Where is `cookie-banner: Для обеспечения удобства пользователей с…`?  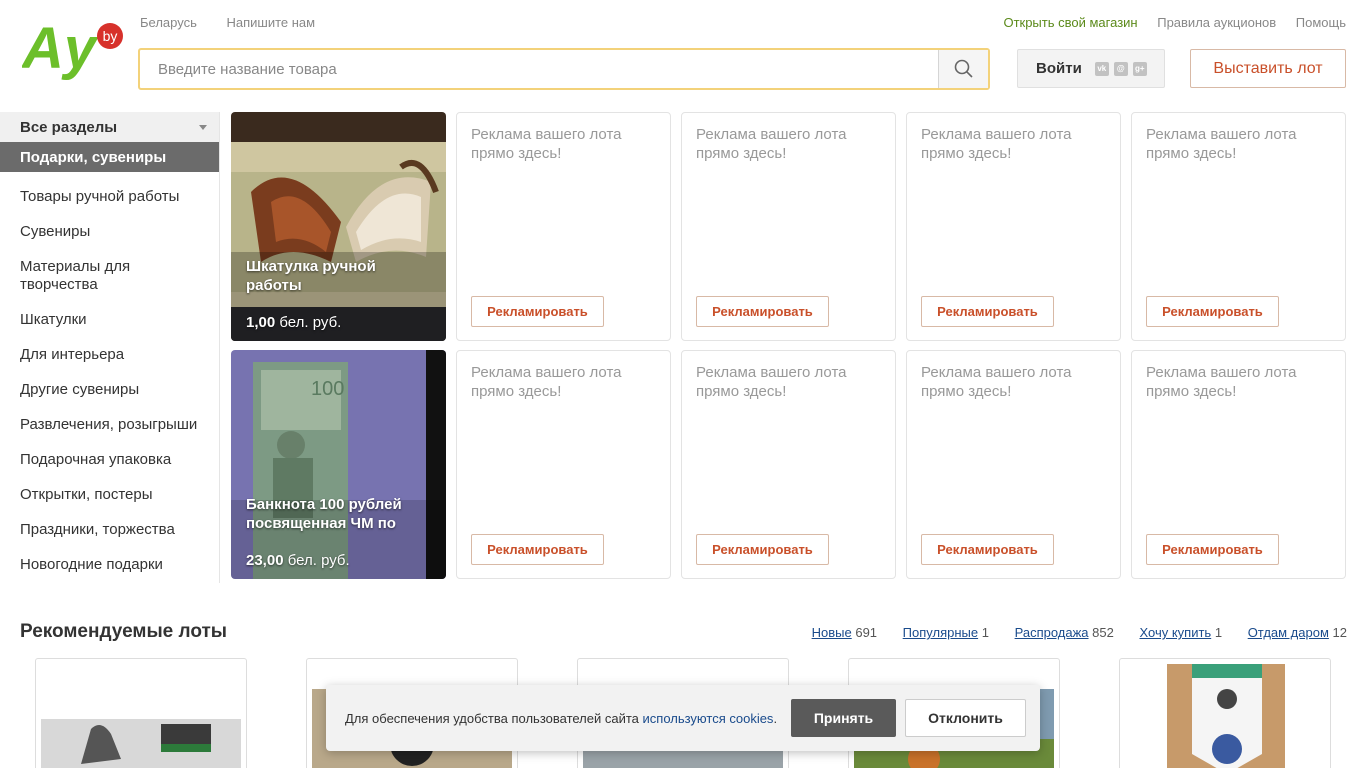 cookie-banner: Для обеспечения удобства пользователей с… is located at coordinates (683, 718).